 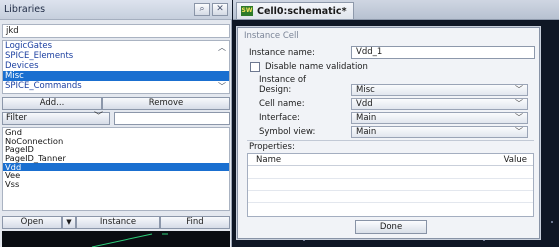 What do you see at coordinates (269, 160) in the screenshot?
I see `props-column-name: Name` at bounding box center [269, 160].